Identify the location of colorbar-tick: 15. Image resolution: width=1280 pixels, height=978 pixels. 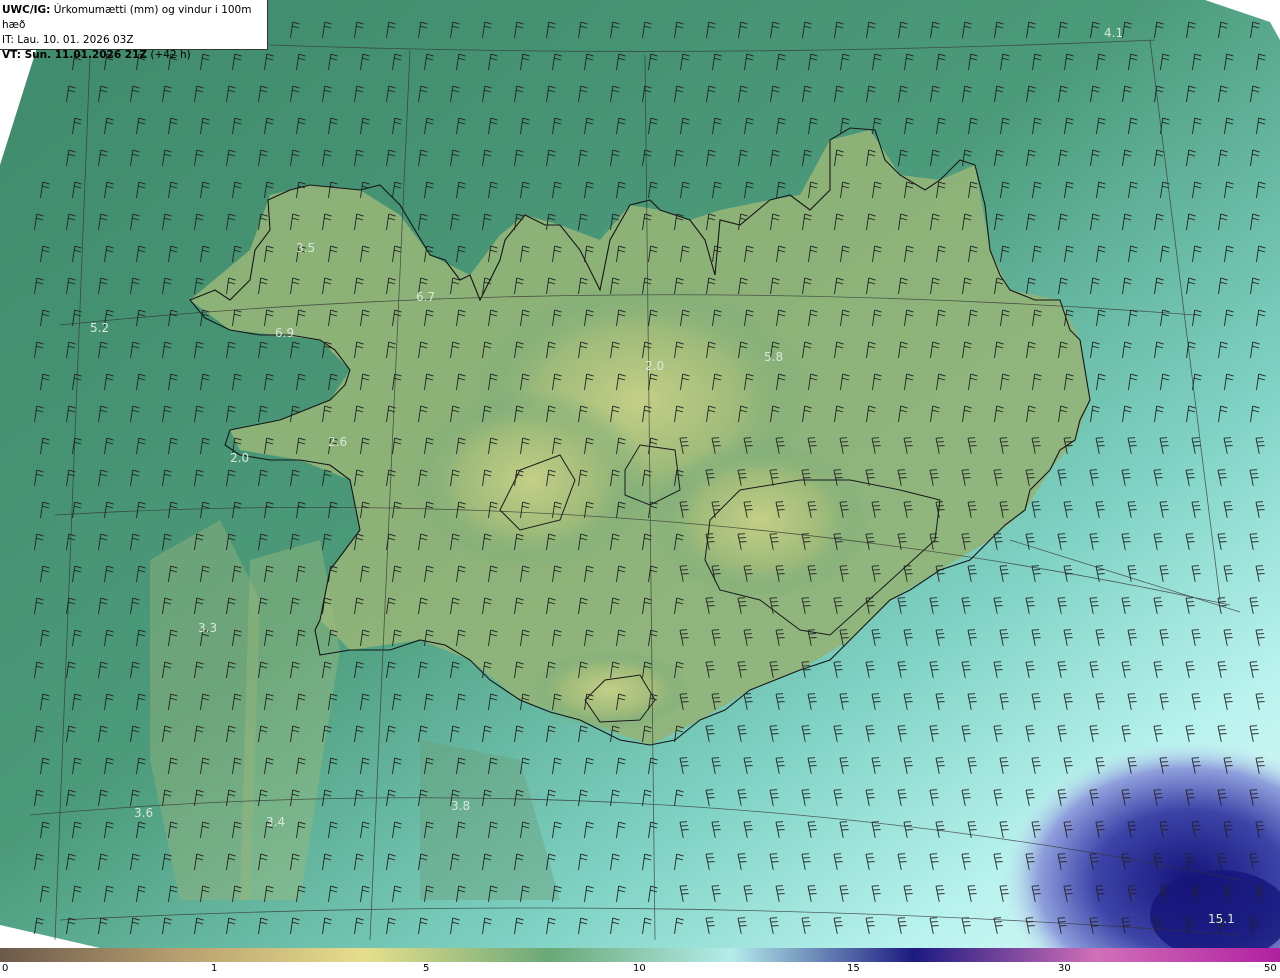
(853, 968).